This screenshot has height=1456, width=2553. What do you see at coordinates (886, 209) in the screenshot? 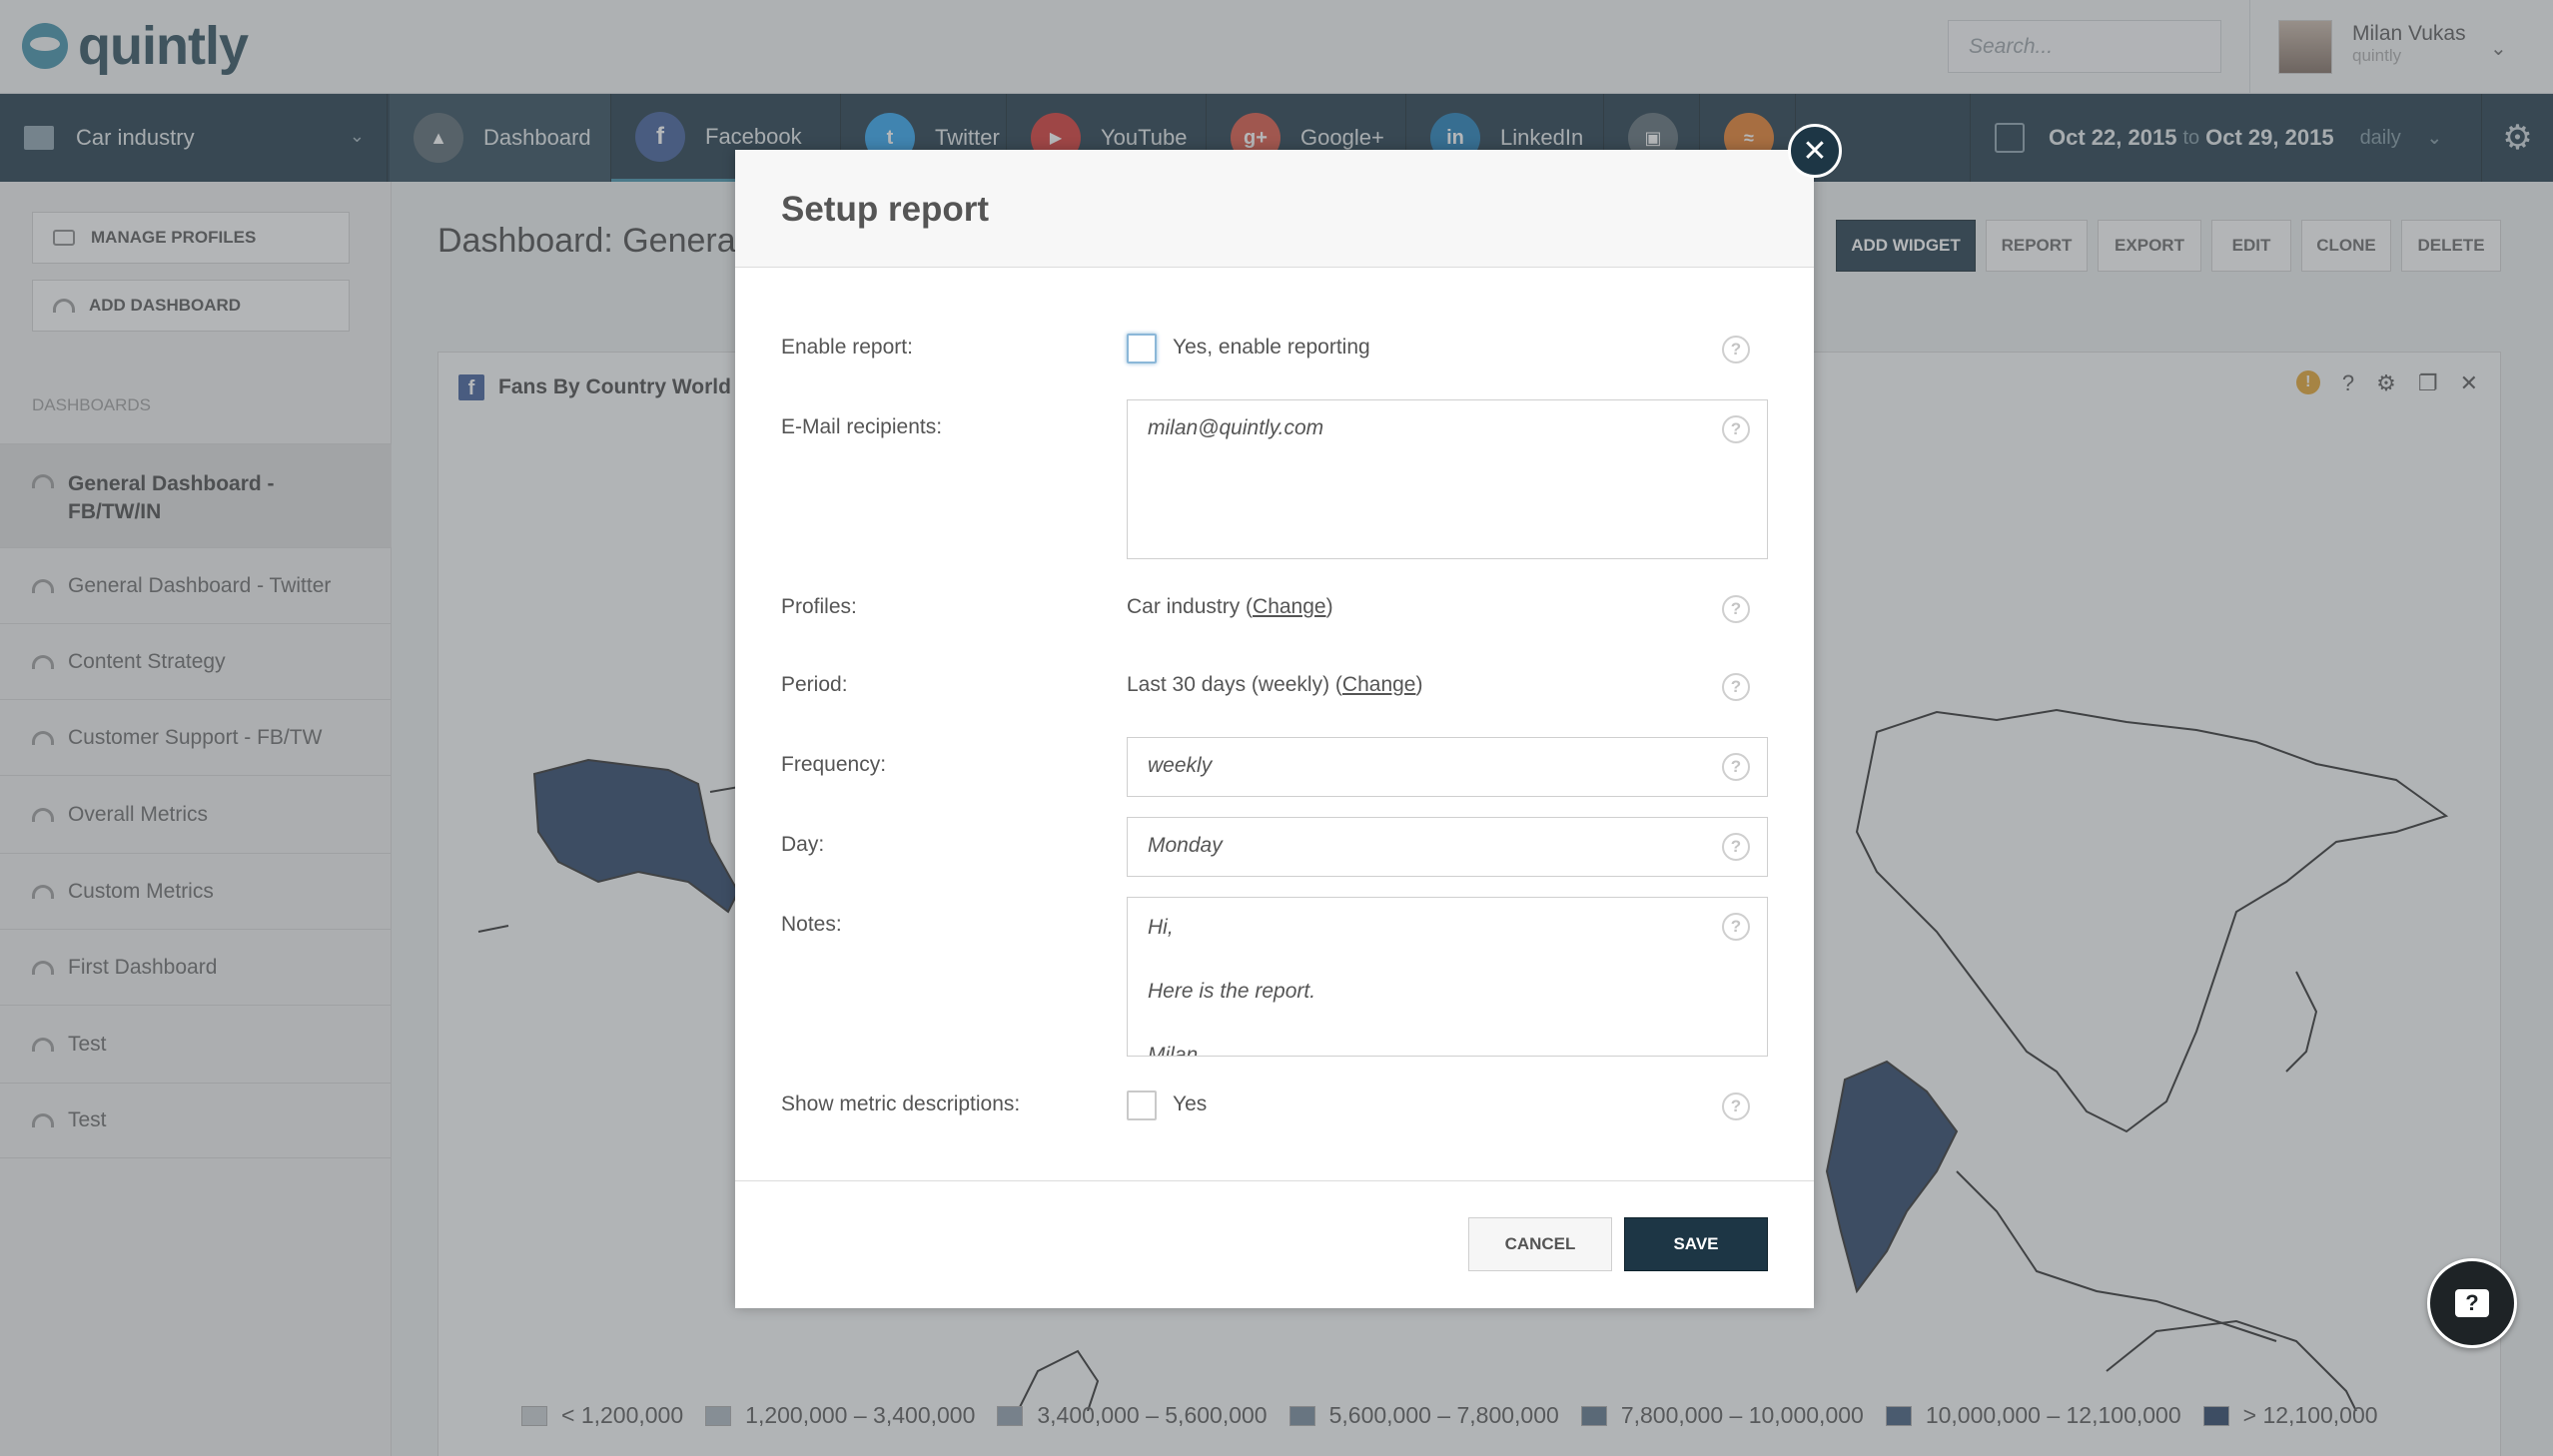
I see `dialog-title: Setup report` at bounding box center [886, 209].